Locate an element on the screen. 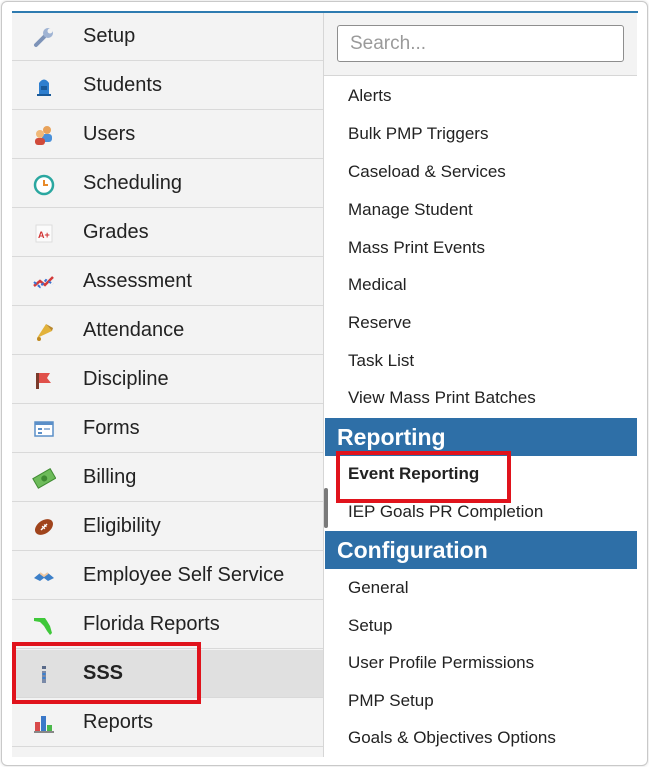  submenu-item-pmp-setup: PMP Setup is located at coordinates (391, 701).